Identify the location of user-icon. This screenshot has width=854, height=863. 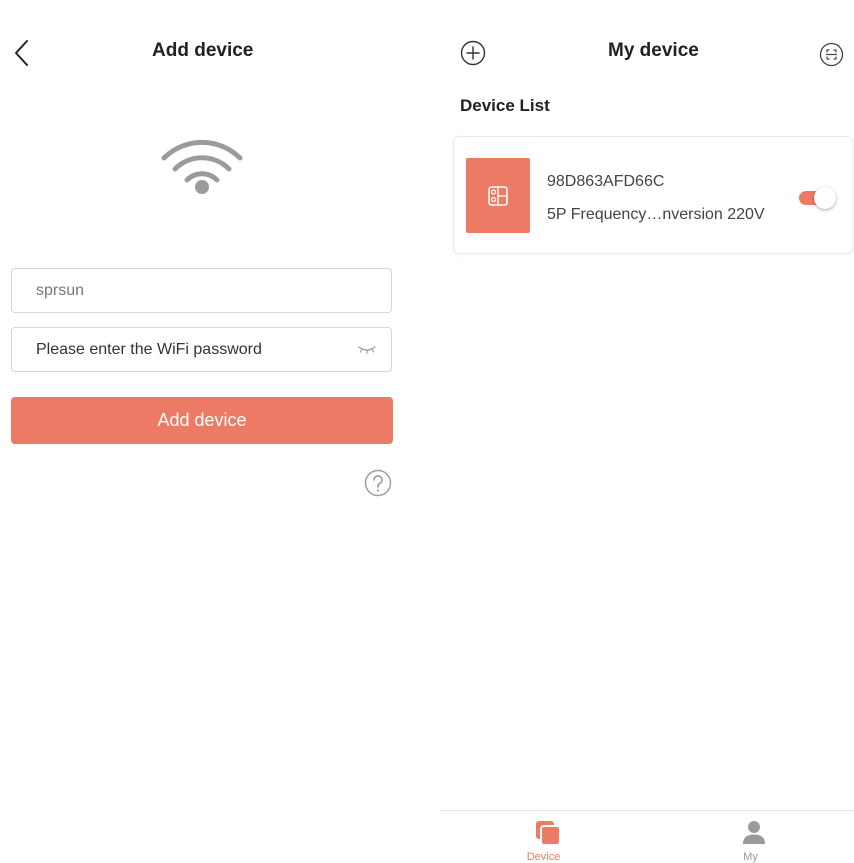
(754, 832).